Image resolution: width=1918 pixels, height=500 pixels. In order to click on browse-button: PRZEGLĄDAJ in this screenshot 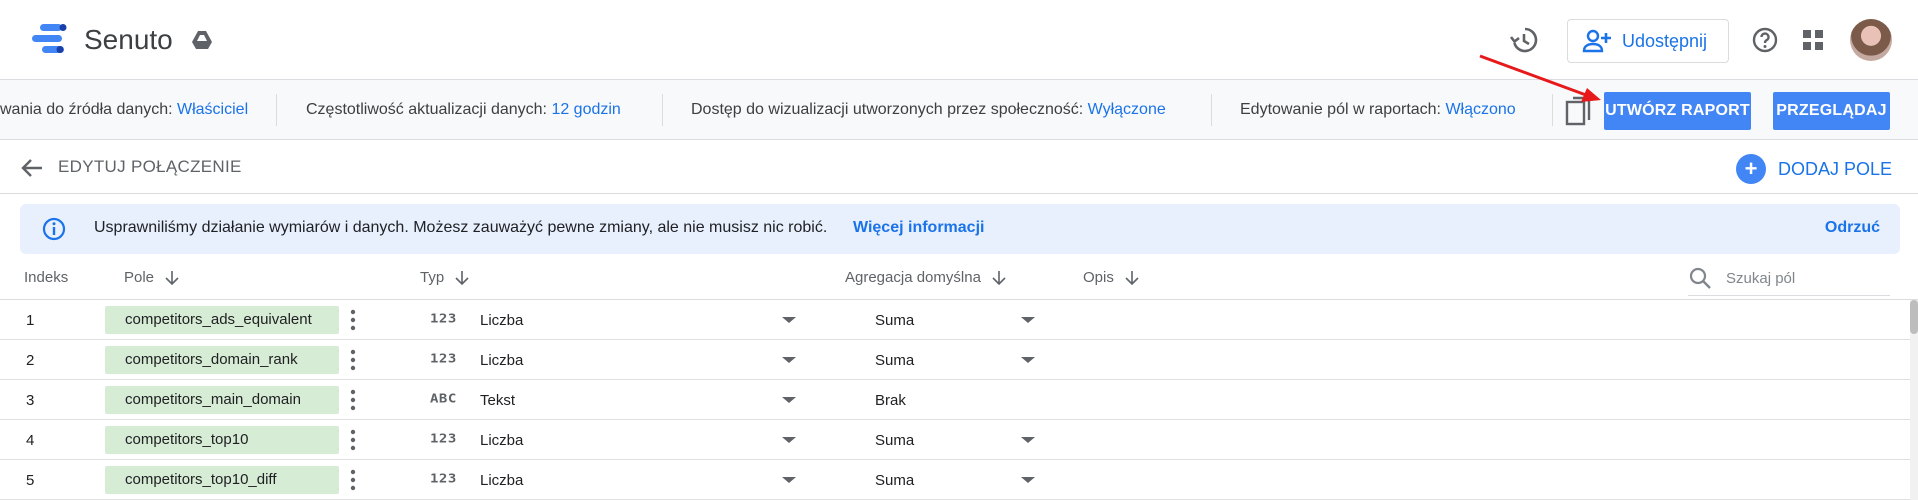, I will do `click(1831, 111)`.